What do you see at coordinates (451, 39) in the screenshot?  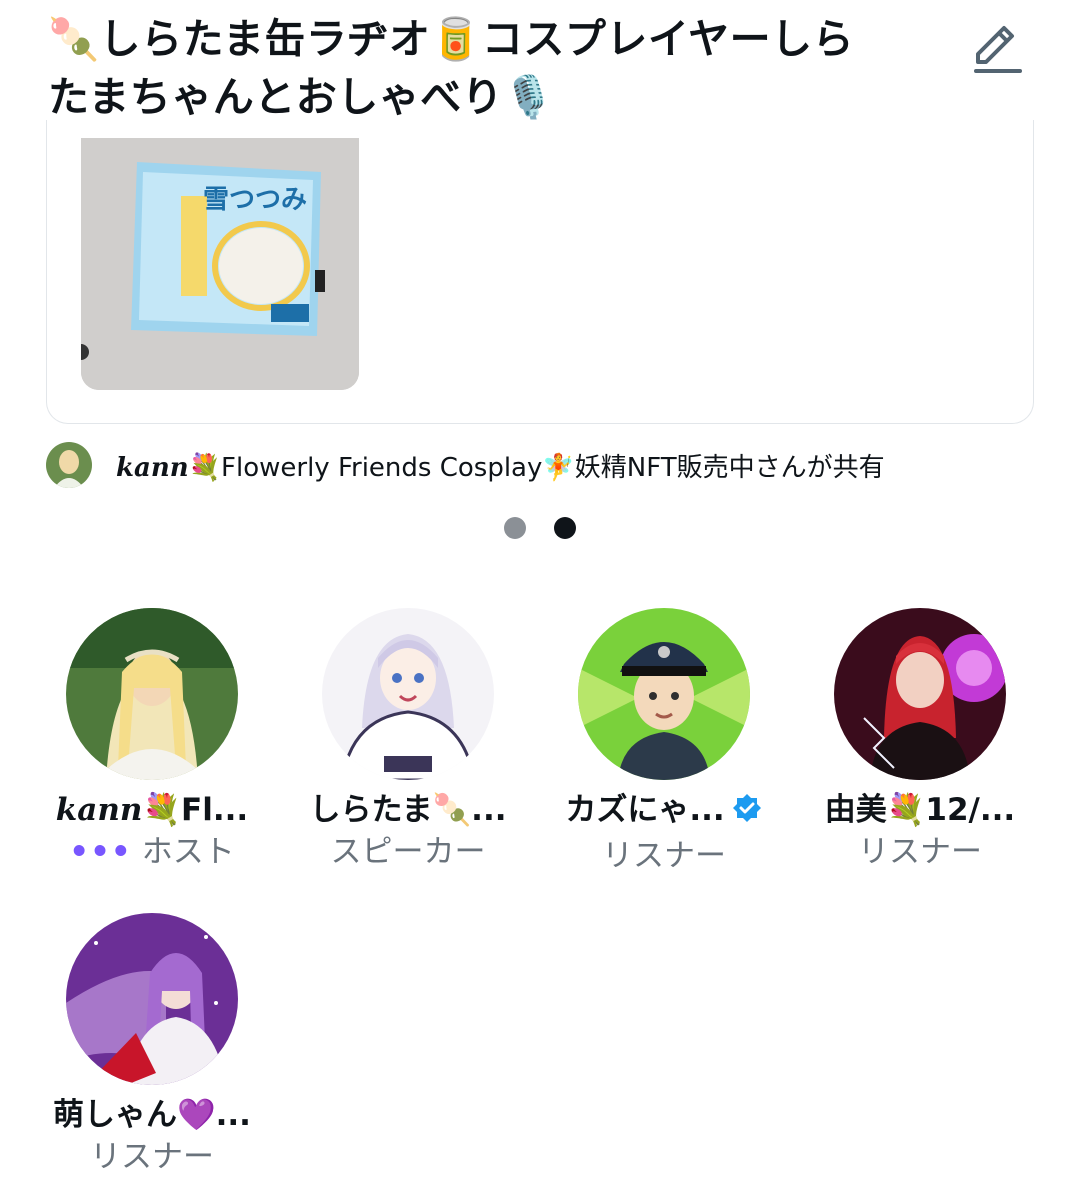 I see `space-title-line-1: 🍡しらたま缶ラヂオ🥫コスプレイヤーしら` at bounding box center [451, 39].